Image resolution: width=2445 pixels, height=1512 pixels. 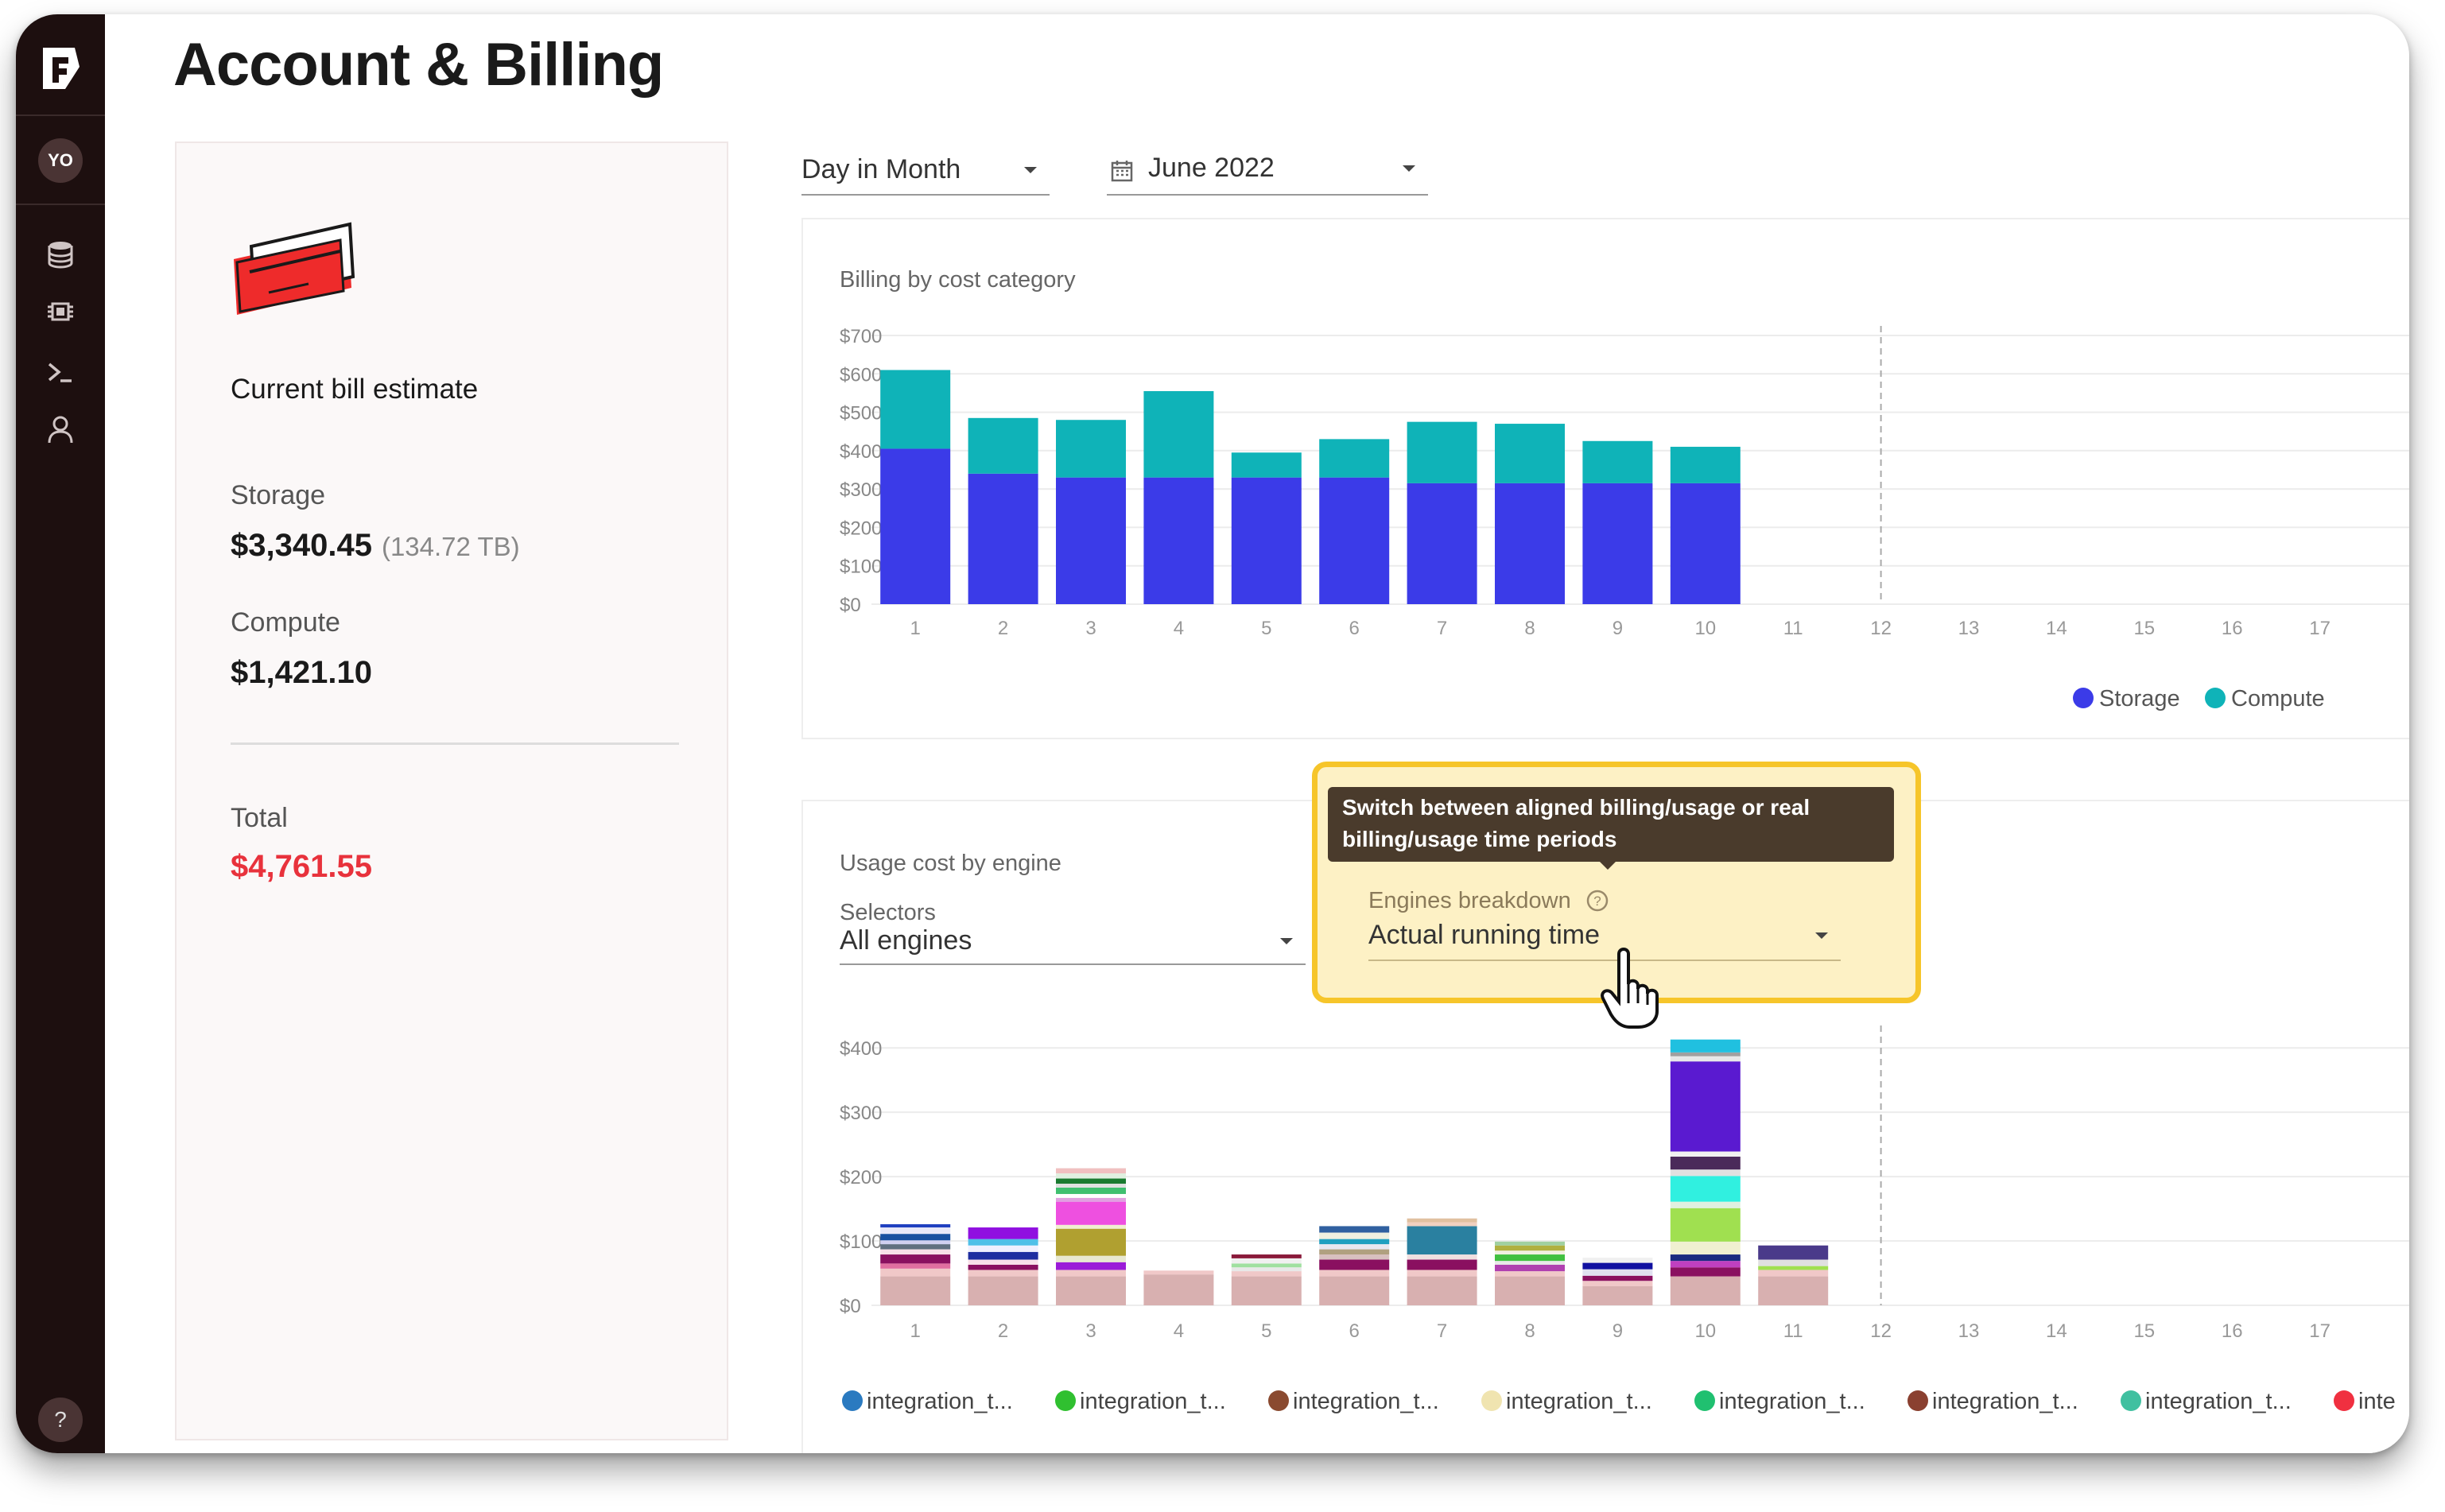 I want to click on database-icon, so click(x=61, y=254).